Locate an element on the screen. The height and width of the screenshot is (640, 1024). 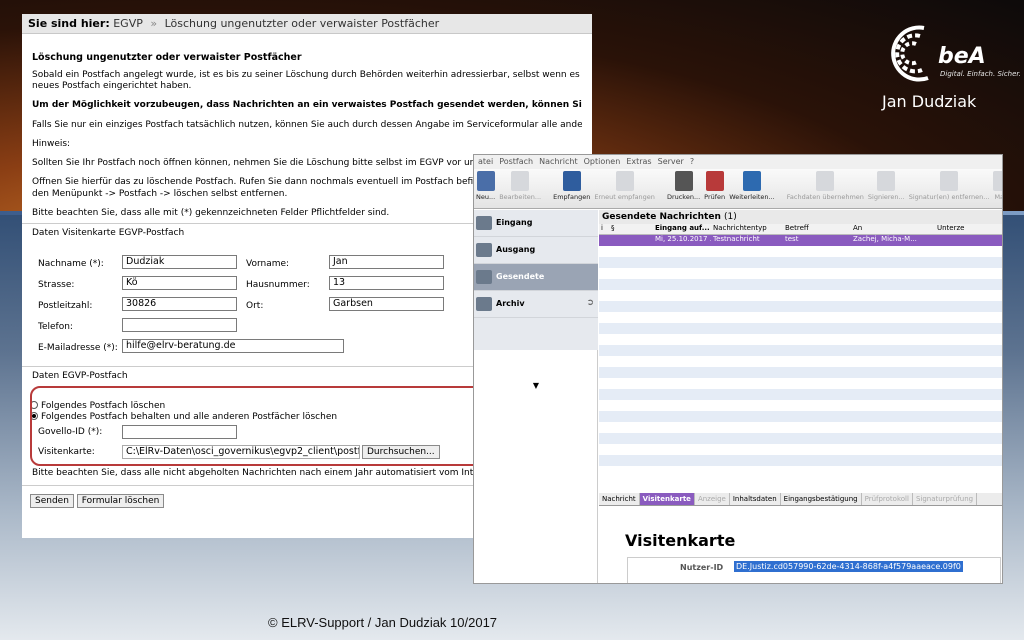
list-count: (1) is located at coordinates (730, 217).